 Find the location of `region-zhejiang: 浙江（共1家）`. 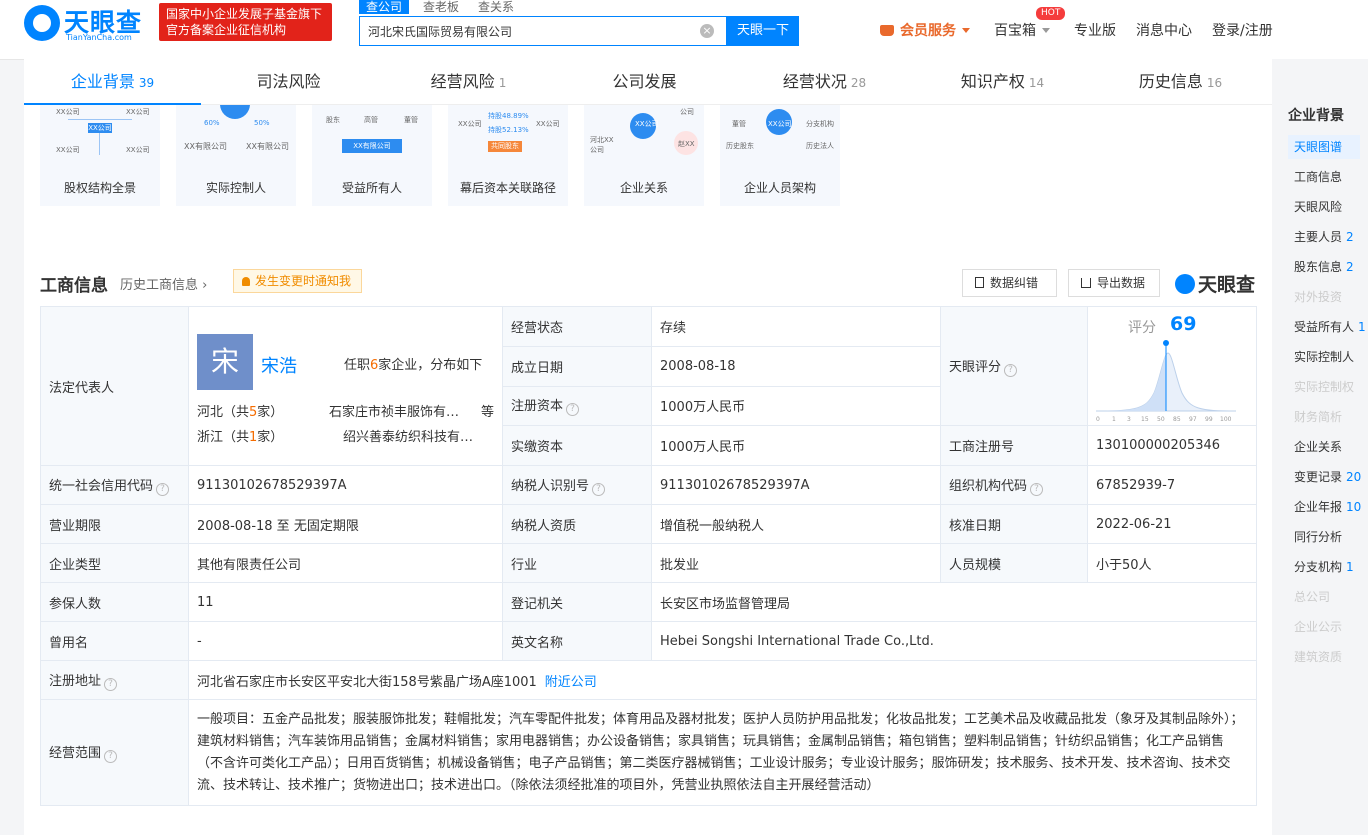

region-zhejiang: 浙江（共1家） is located at coordinates (240, 435).